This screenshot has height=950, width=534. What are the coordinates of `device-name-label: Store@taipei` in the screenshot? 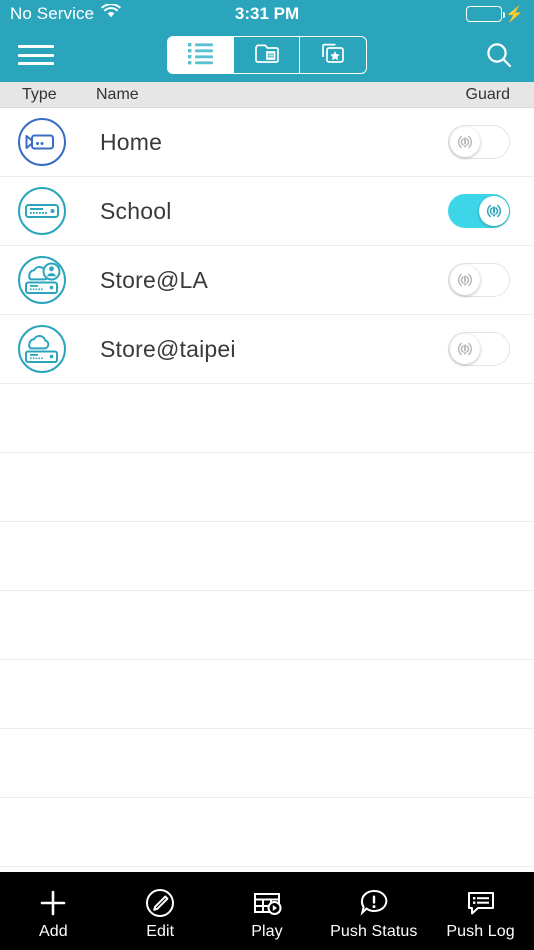 It's located at (168, 348).